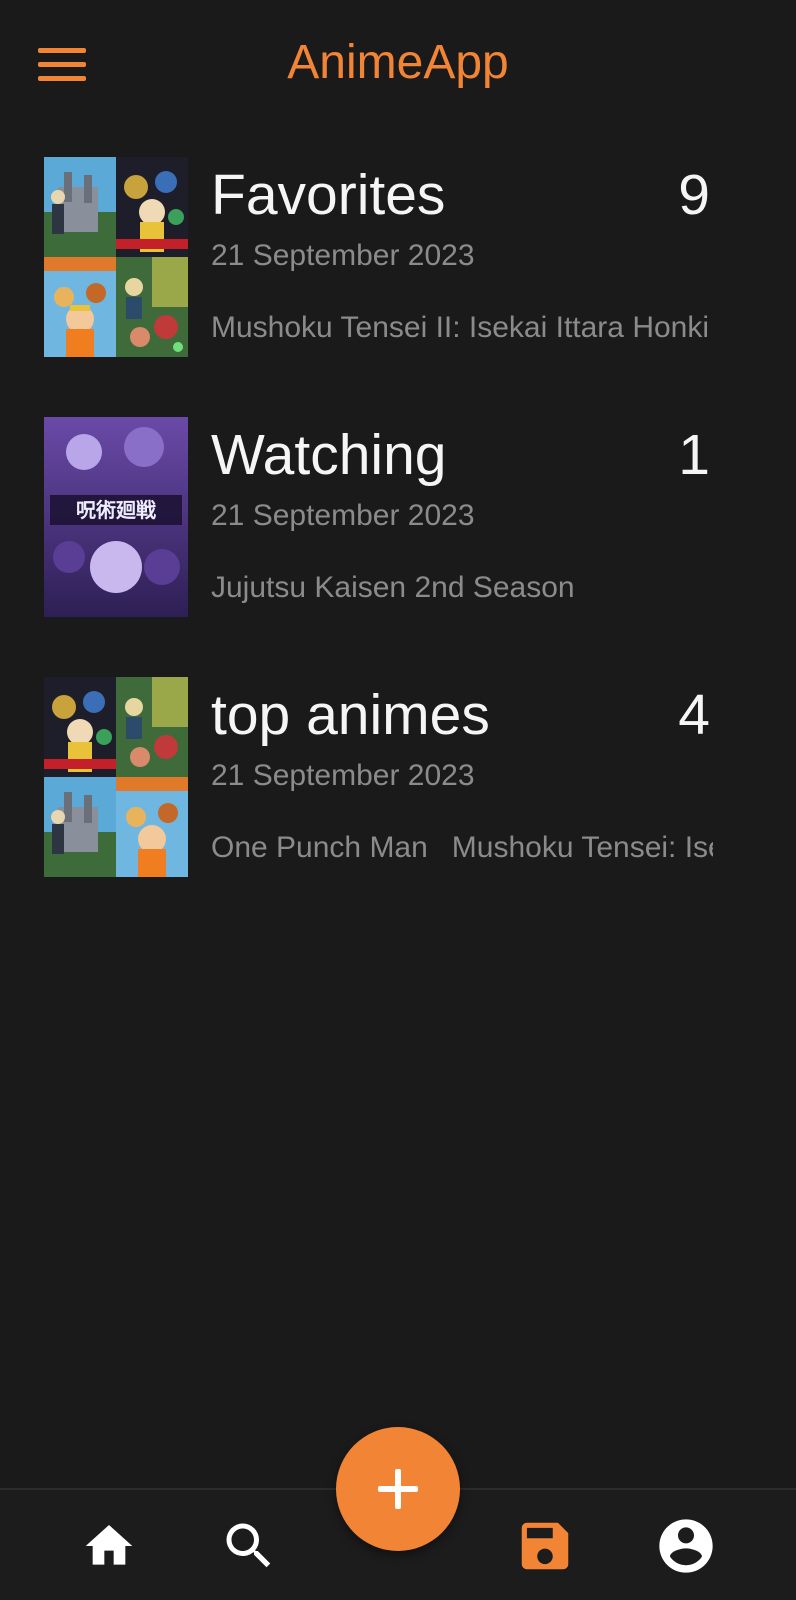  What do you see at coordinates (393, 587) in the screenshot?
I see `preview-anime: Jujutsu Kaisen 2nd Season` at bounding box center [393, 587].